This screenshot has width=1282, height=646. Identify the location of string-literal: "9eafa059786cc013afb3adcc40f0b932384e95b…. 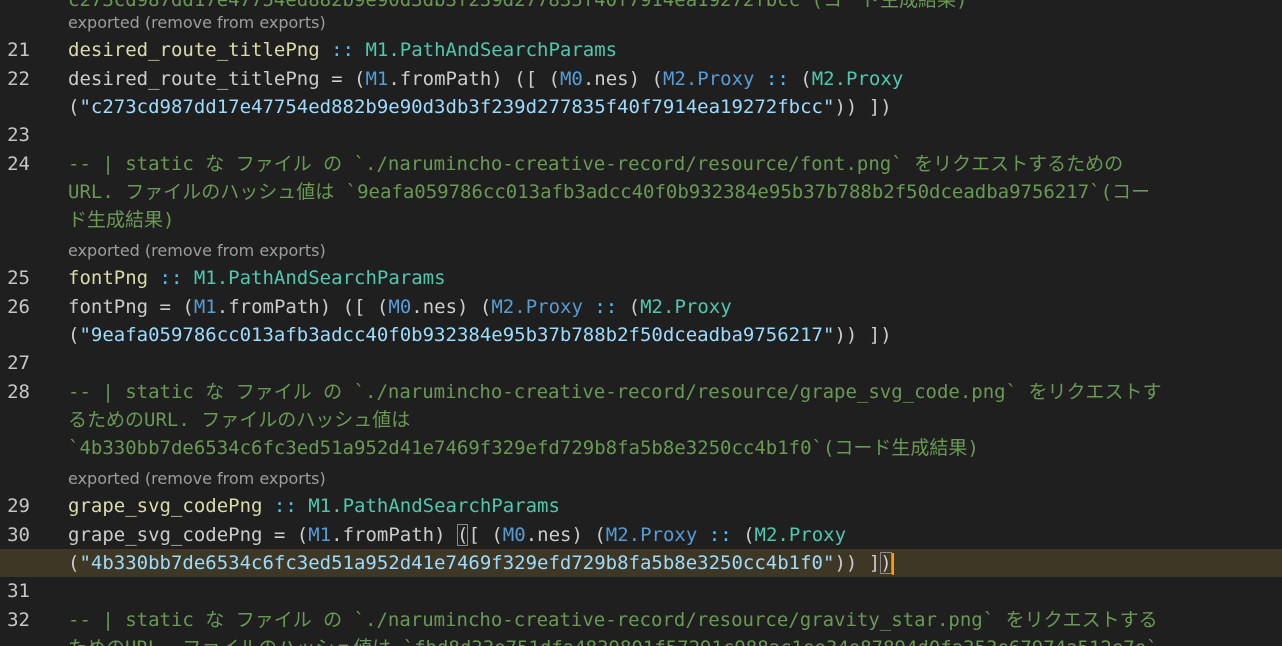
(457, 335).